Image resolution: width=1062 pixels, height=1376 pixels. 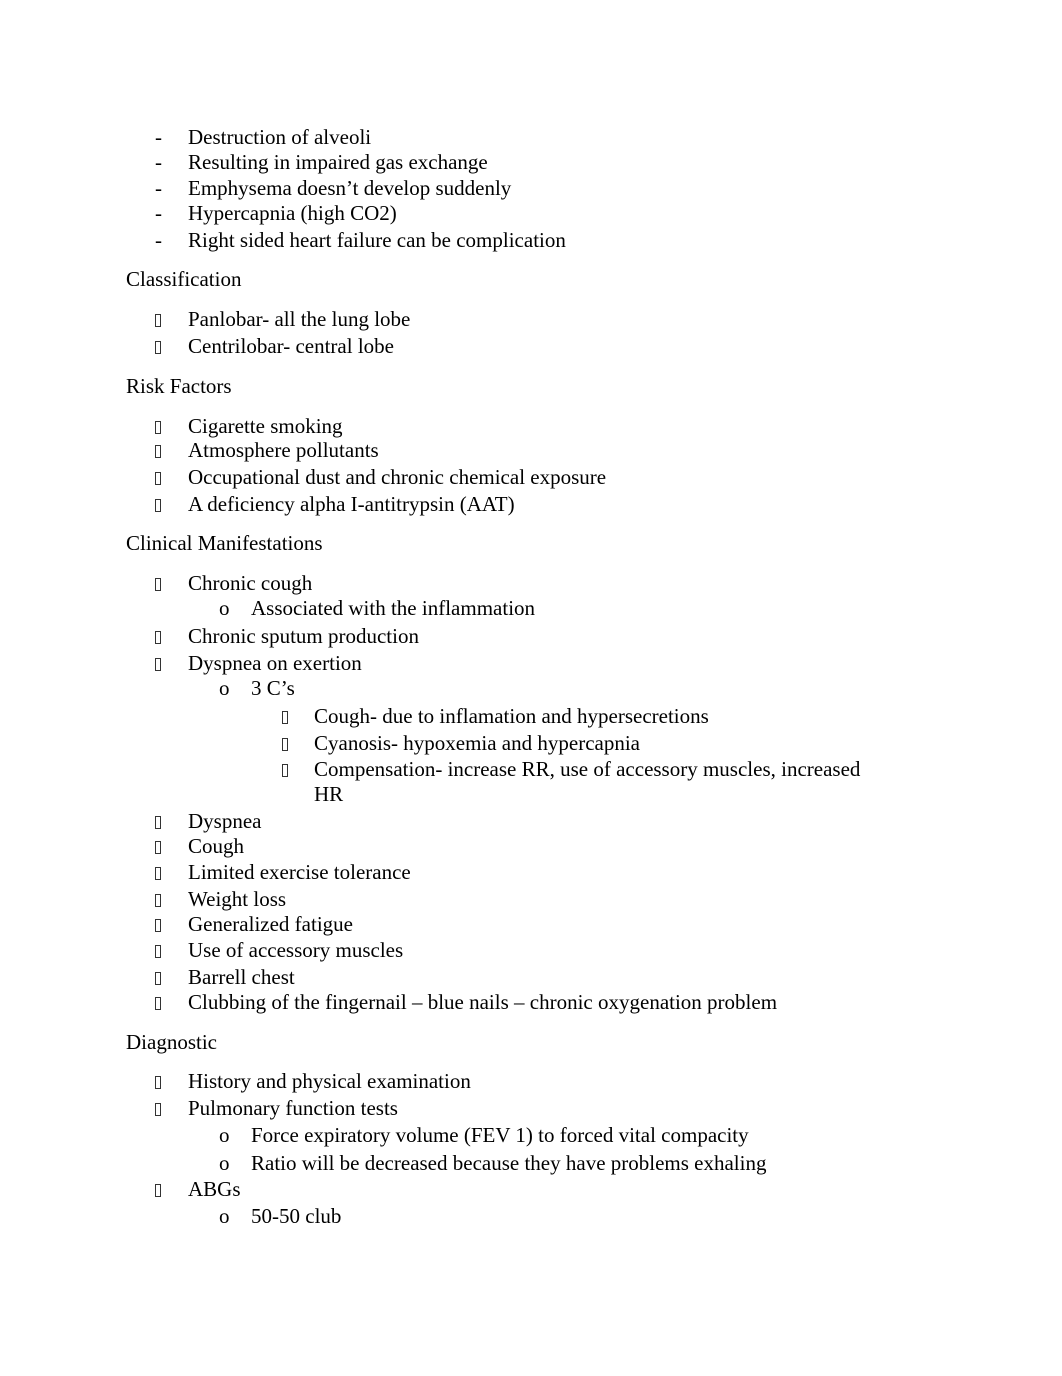 I want to click on section-heading-clinical-manifestations: Clinical Manifestations, so click(x=224, y=543).